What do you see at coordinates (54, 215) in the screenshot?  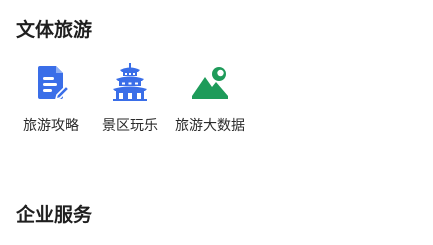 I see `section-title-enterprise-services: 企业服务` at bounding box center [54, 215].